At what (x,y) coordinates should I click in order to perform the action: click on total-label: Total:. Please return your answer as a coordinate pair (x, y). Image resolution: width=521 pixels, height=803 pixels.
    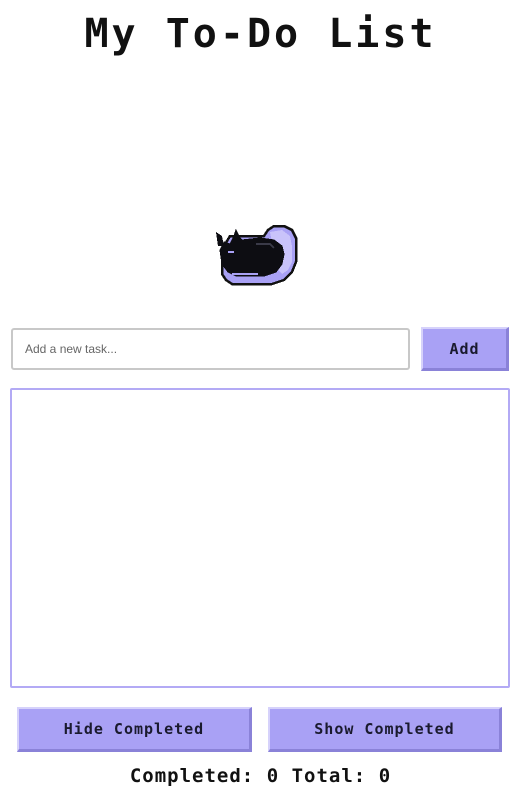
    Looking at the image, I should click on (329, 776).